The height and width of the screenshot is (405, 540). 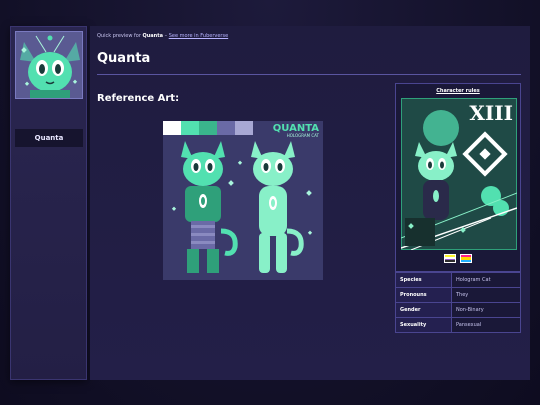 What do you see at coordinates (309, 74) in the screenshot?
I see `title-divider` at bounding box center [309, 74].